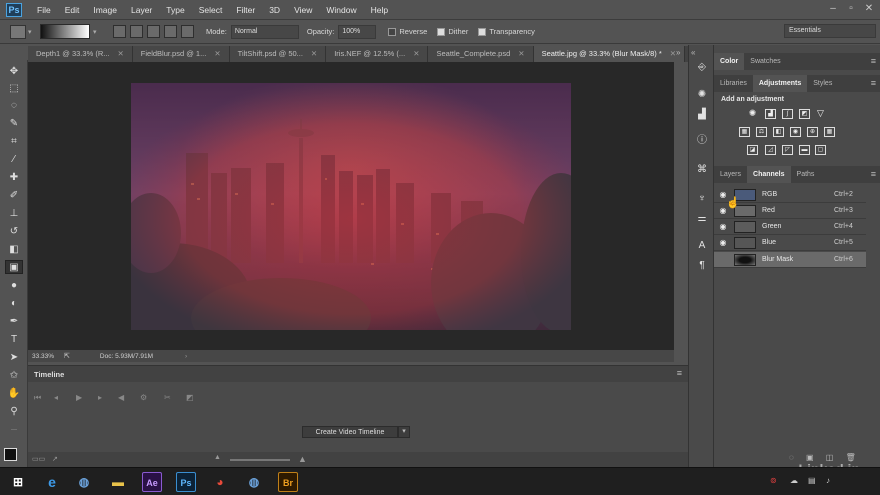  What do you see at coordinates (43, 356) in the screenshot?
I see `zoom-level: 33.33%` at bounding box center [43, 356].